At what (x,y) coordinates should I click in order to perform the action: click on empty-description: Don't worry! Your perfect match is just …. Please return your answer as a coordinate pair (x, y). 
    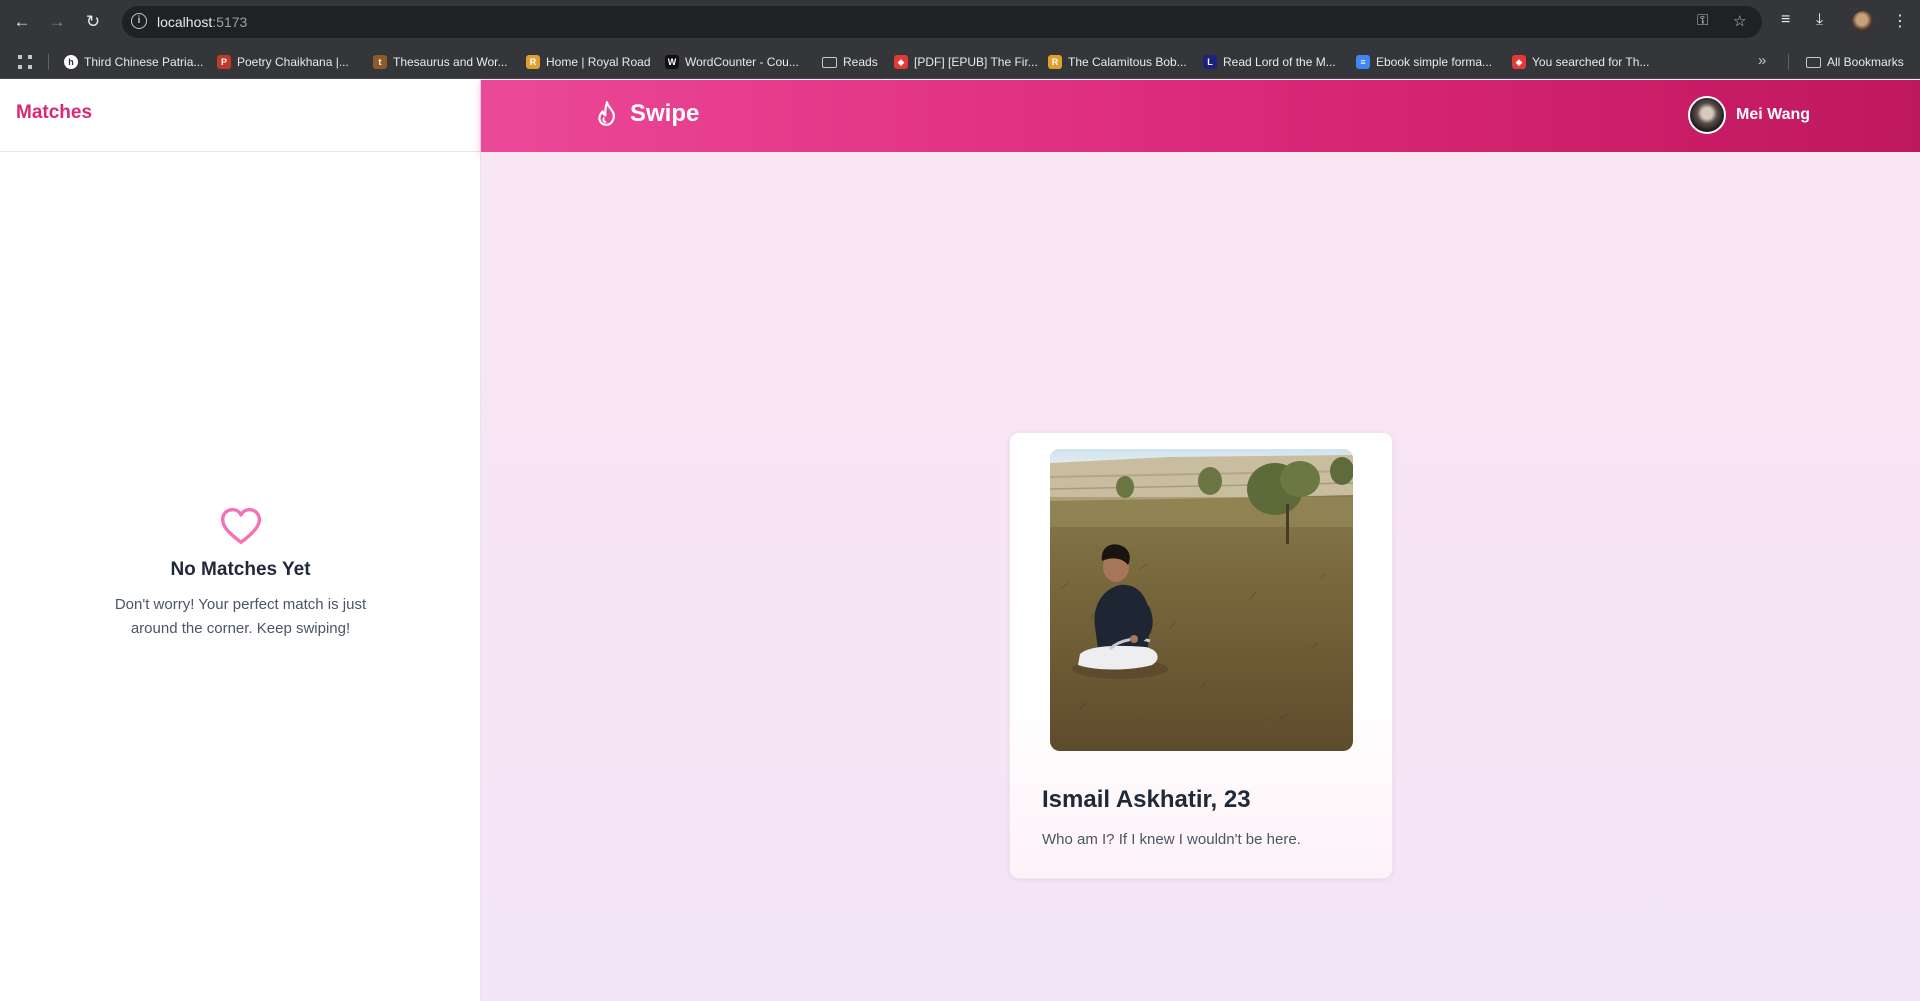
    Looking at the image, I should click on (240, 616).